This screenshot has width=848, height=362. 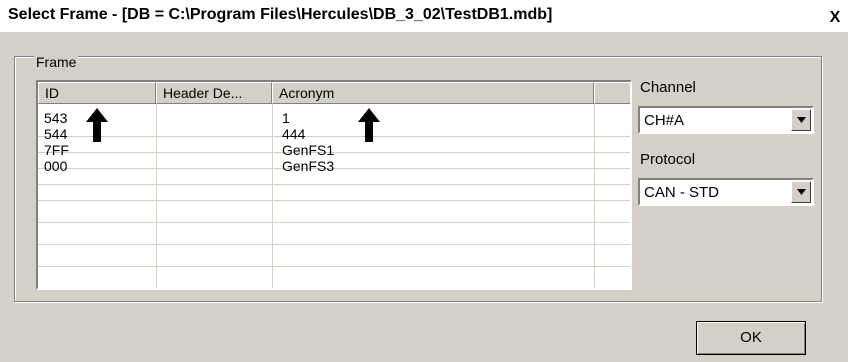 What do you see at coordinates (308, 166) in the screenshot?
I see `table-cell-acronym: GenFS3` at bounding box center [308, 166].